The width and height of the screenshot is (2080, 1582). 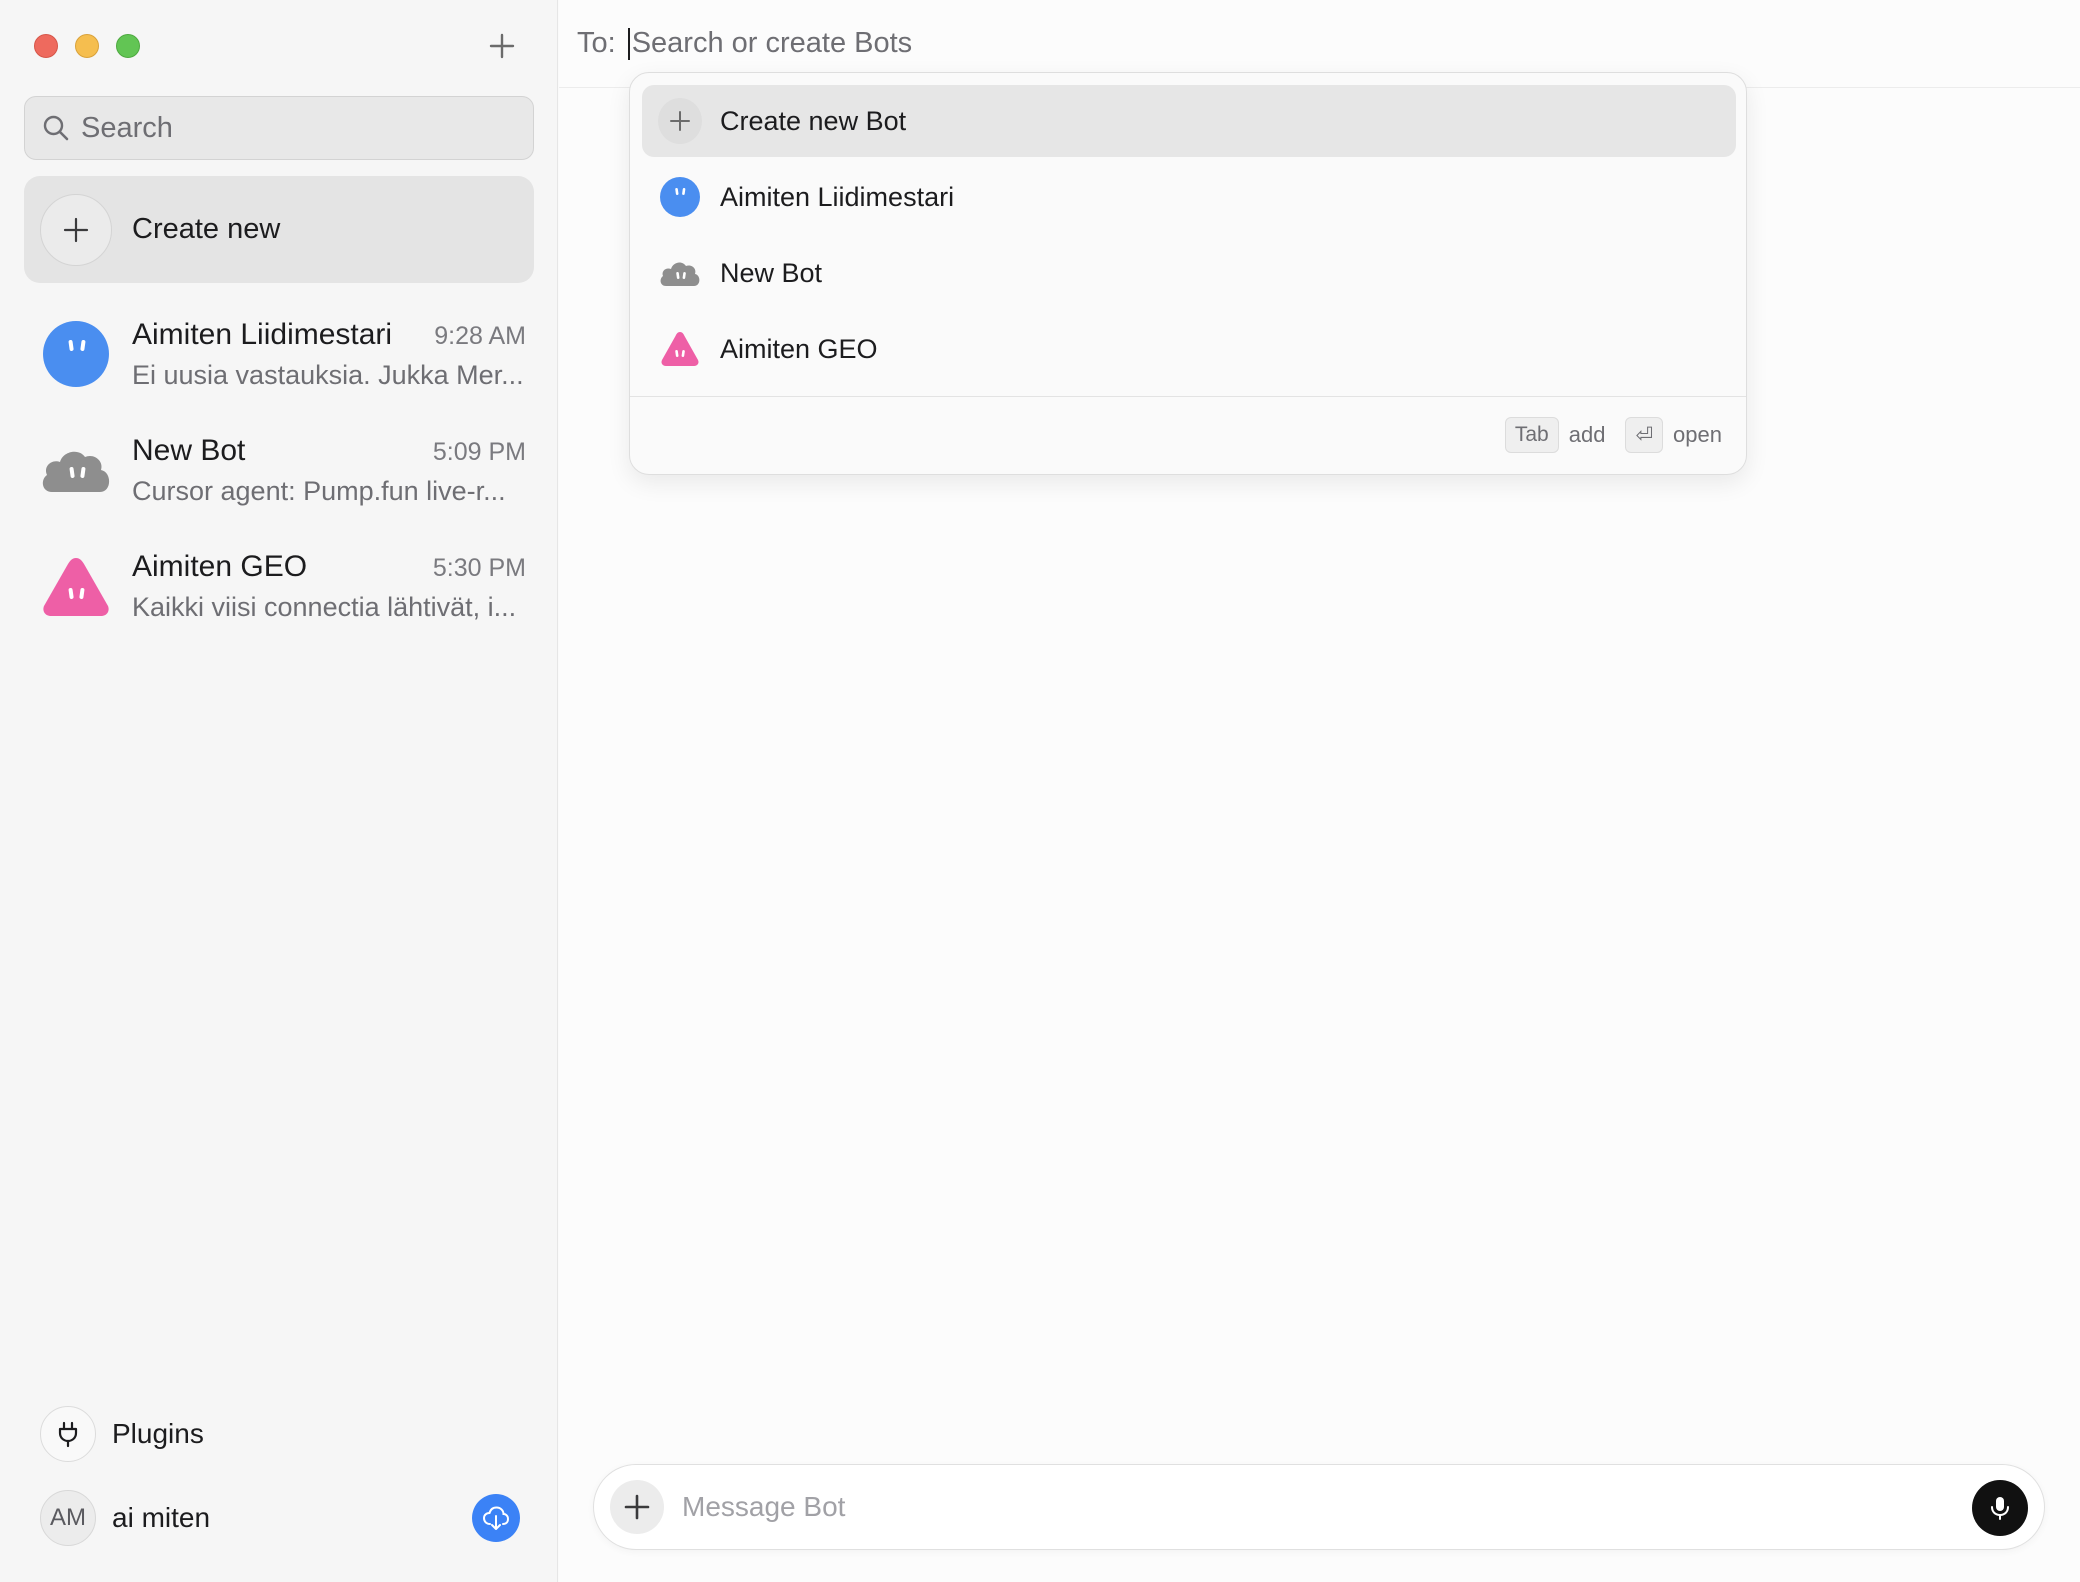 I want to click on plug-icon, so click(x=68, y=1434).